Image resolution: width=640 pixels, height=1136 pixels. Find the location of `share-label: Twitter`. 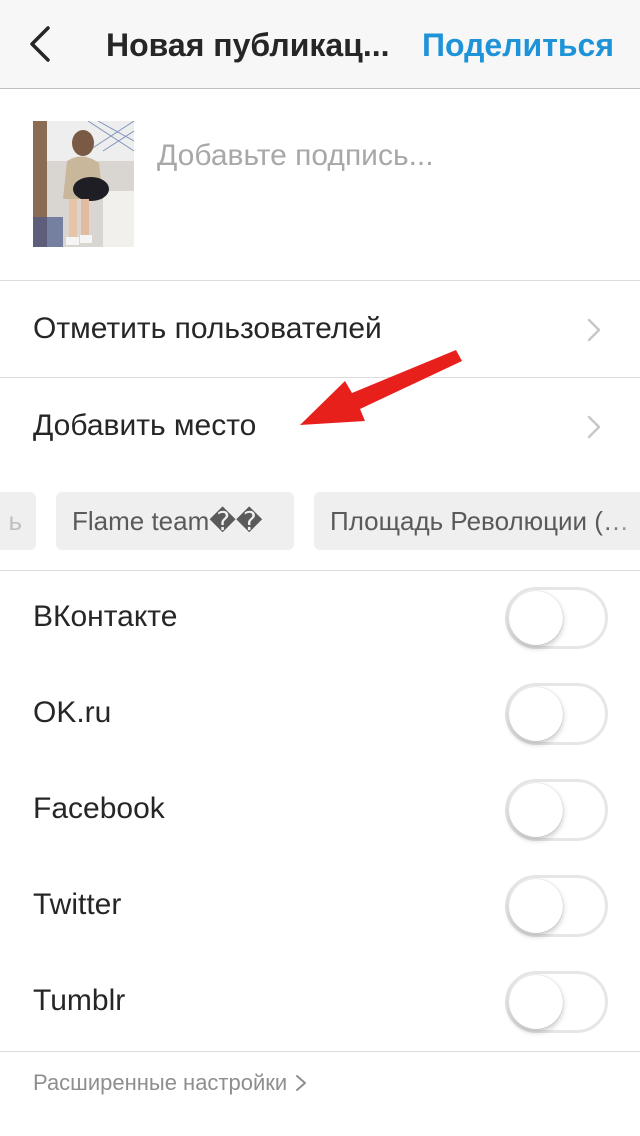

share-label: Twitter is located at coordinates (77, 904).